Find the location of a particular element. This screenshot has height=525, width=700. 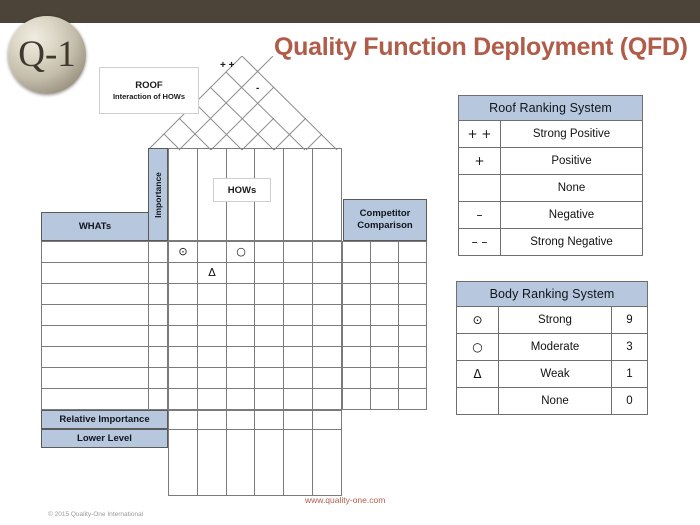

relationship-symbol-moderate: ○ is located at coordinates (241, 251).